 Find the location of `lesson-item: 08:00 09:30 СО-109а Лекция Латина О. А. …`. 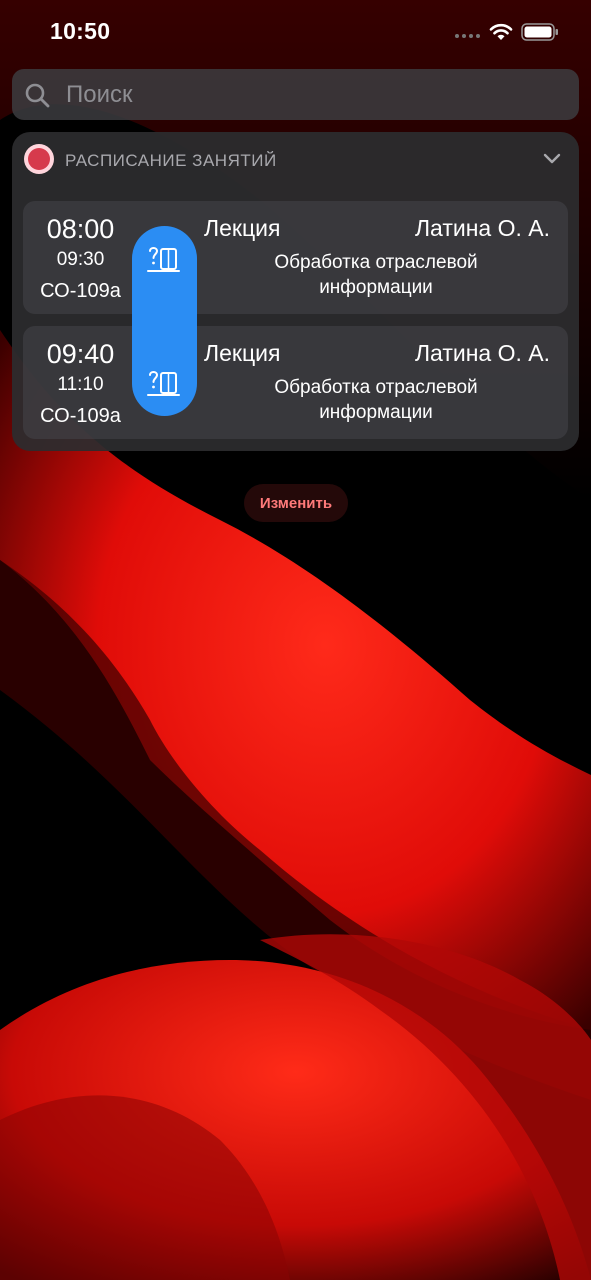

lesson-item: 08:00 09:30 СО-109а Лекция Латина О. А. … is located at coordinates (295, 257).